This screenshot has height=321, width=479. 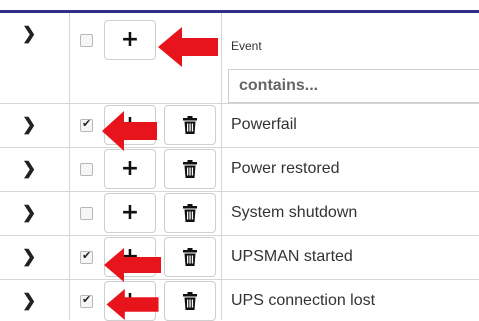 I want to click on event-name: Power restored, so click(x=285, y=168).